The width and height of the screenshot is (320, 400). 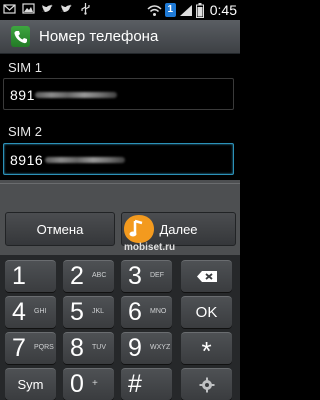 What do you see at coordinates (139, 229) in the screenshot?
I see `watermark-logo-icon` at bounding box center [139, 229].